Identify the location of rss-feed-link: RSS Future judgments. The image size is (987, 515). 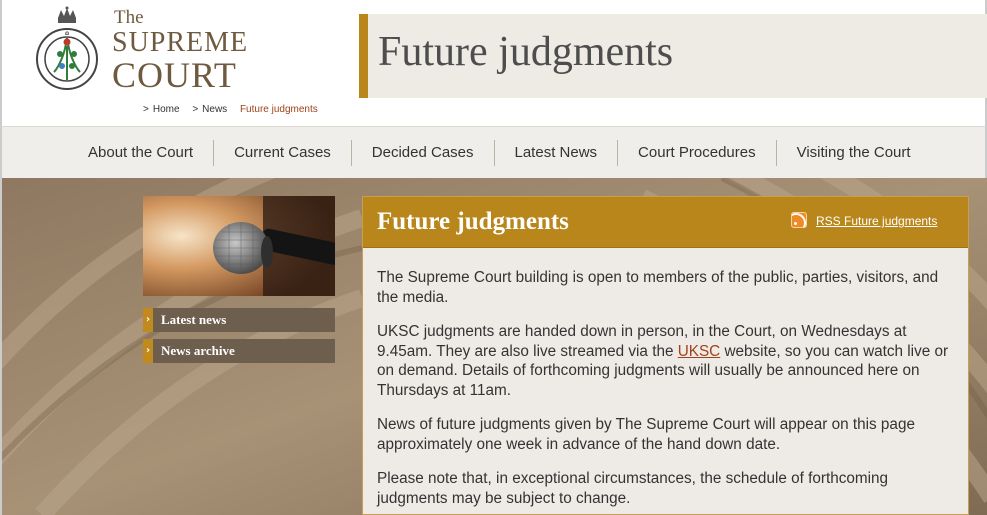
(864, 220).